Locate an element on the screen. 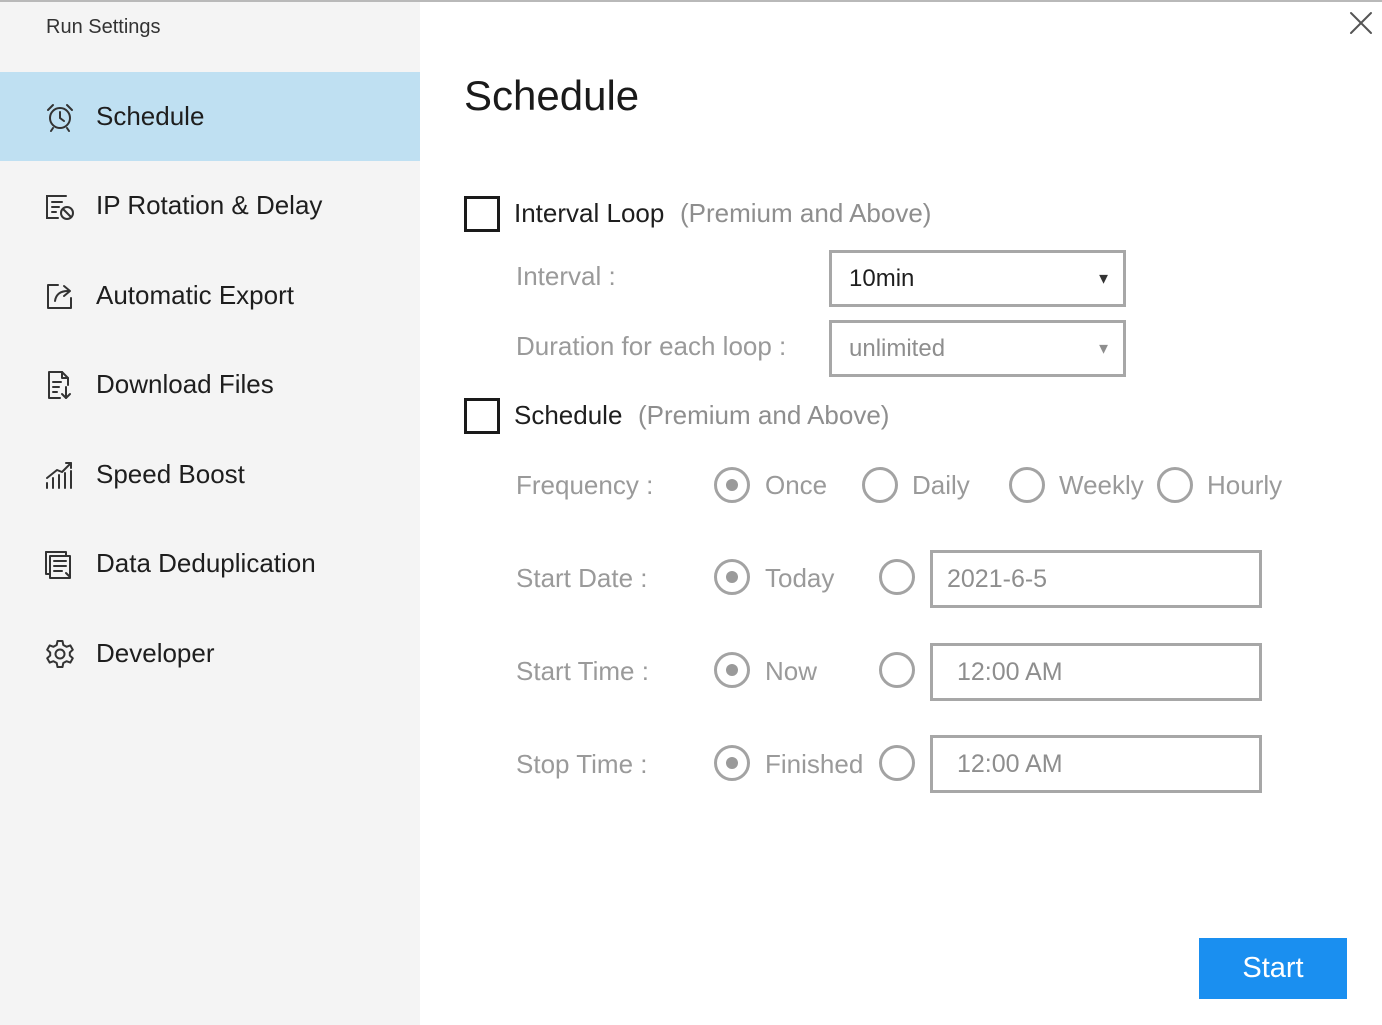  duration-select: unlimited ▼ is located at coordinates (977, 348).